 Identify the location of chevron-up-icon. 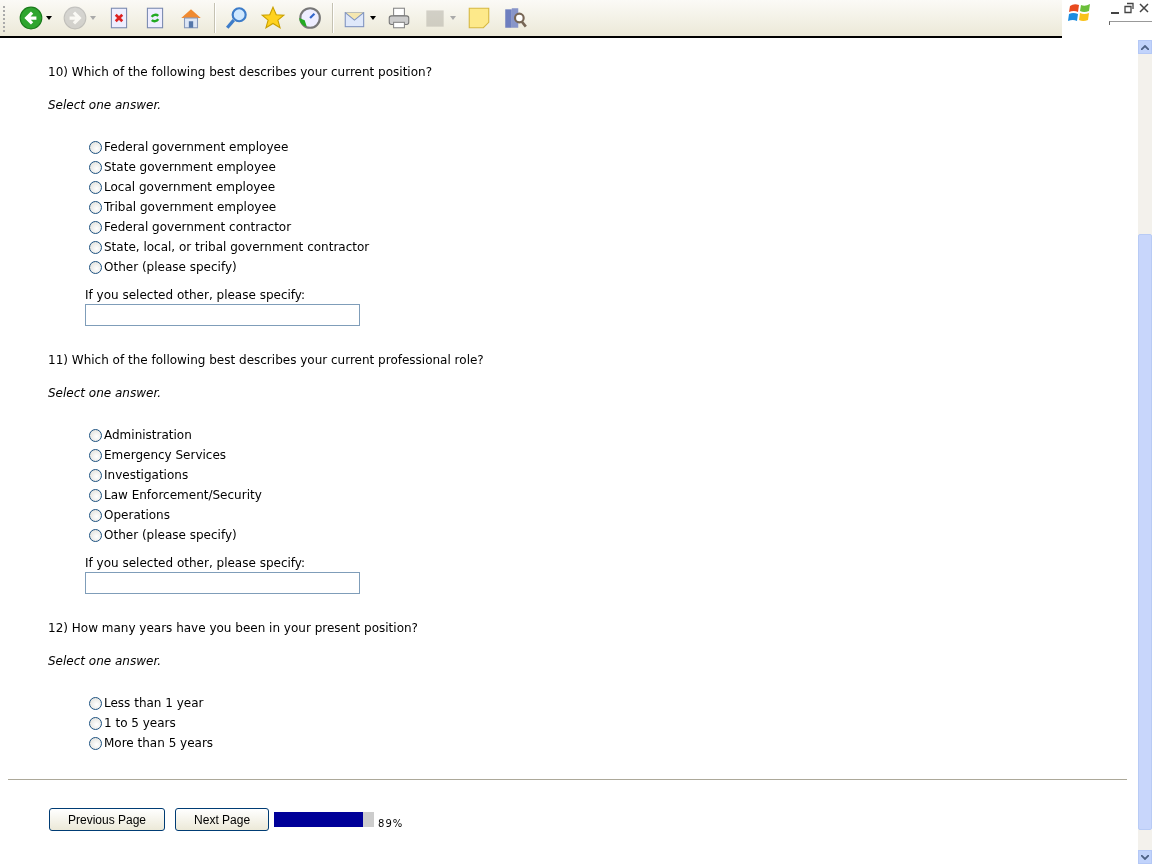
(1145, 47).